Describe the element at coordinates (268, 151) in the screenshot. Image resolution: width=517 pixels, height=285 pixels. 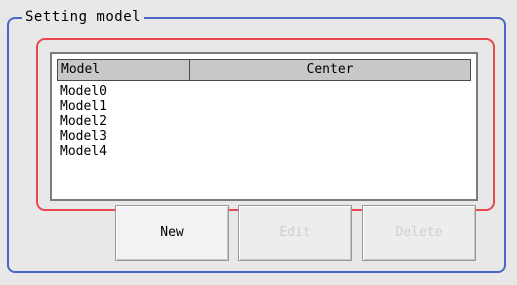
I see `list-item: Model4` at that location.